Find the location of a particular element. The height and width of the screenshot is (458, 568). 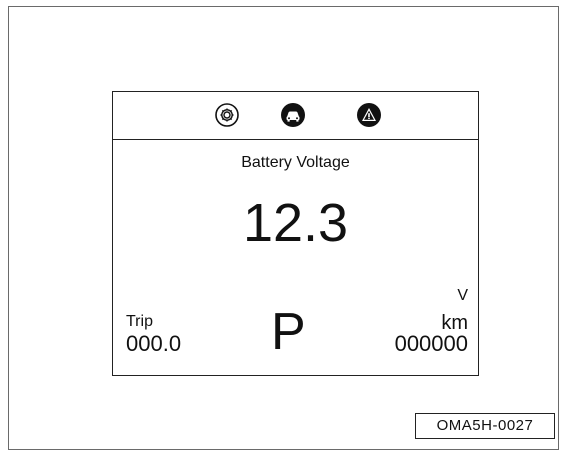

warning-triangle-icon is located at coordinates (369, 115).